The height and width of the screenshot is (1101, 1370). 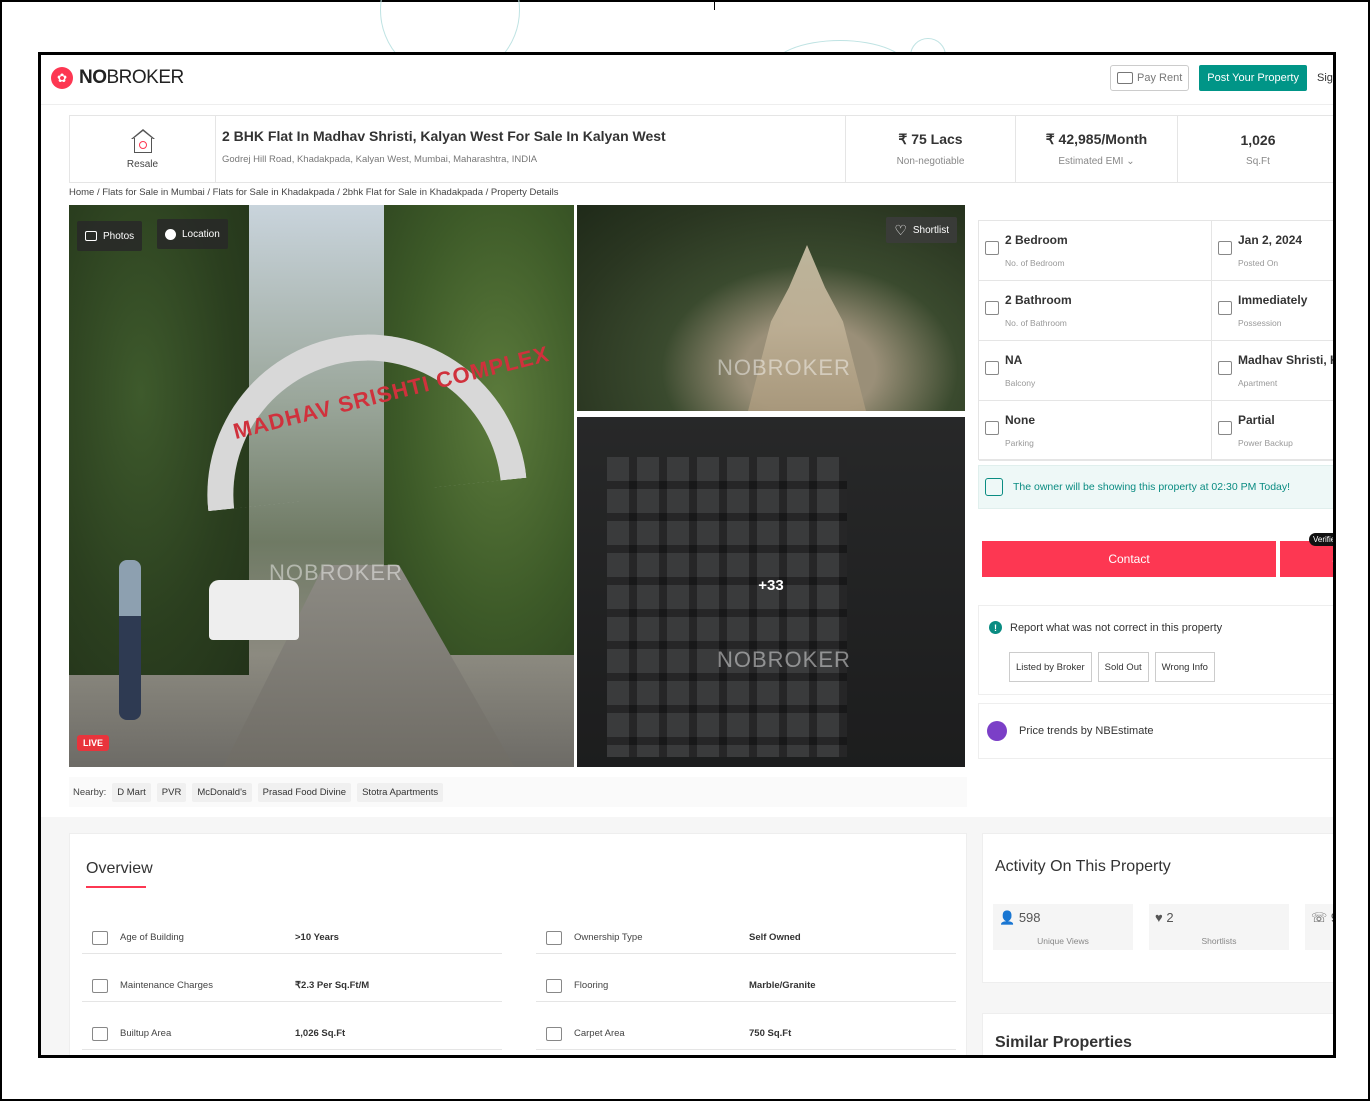 I want to click on heart-icon: ♥, so click(x=1159, y=917).